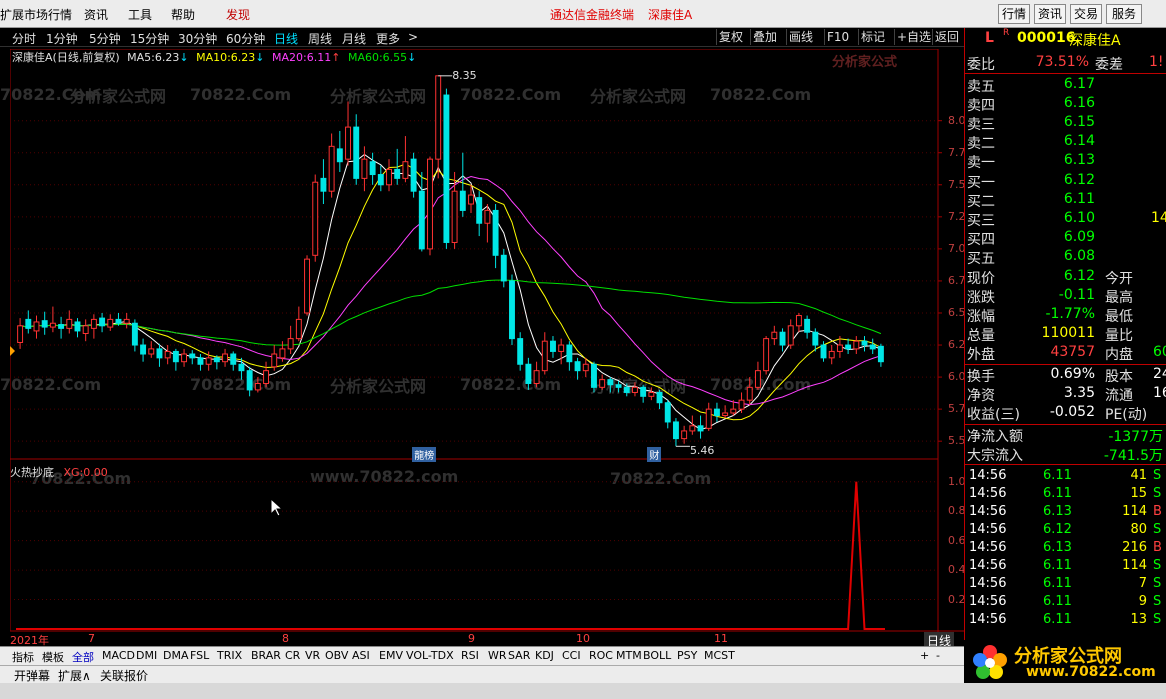 The width and height of the screenshot is (1166, 699). What do you see at coordinates (719, 655) in the screenshot?
I see `indicator-tab: MCST` at bounding box center [719, 655].